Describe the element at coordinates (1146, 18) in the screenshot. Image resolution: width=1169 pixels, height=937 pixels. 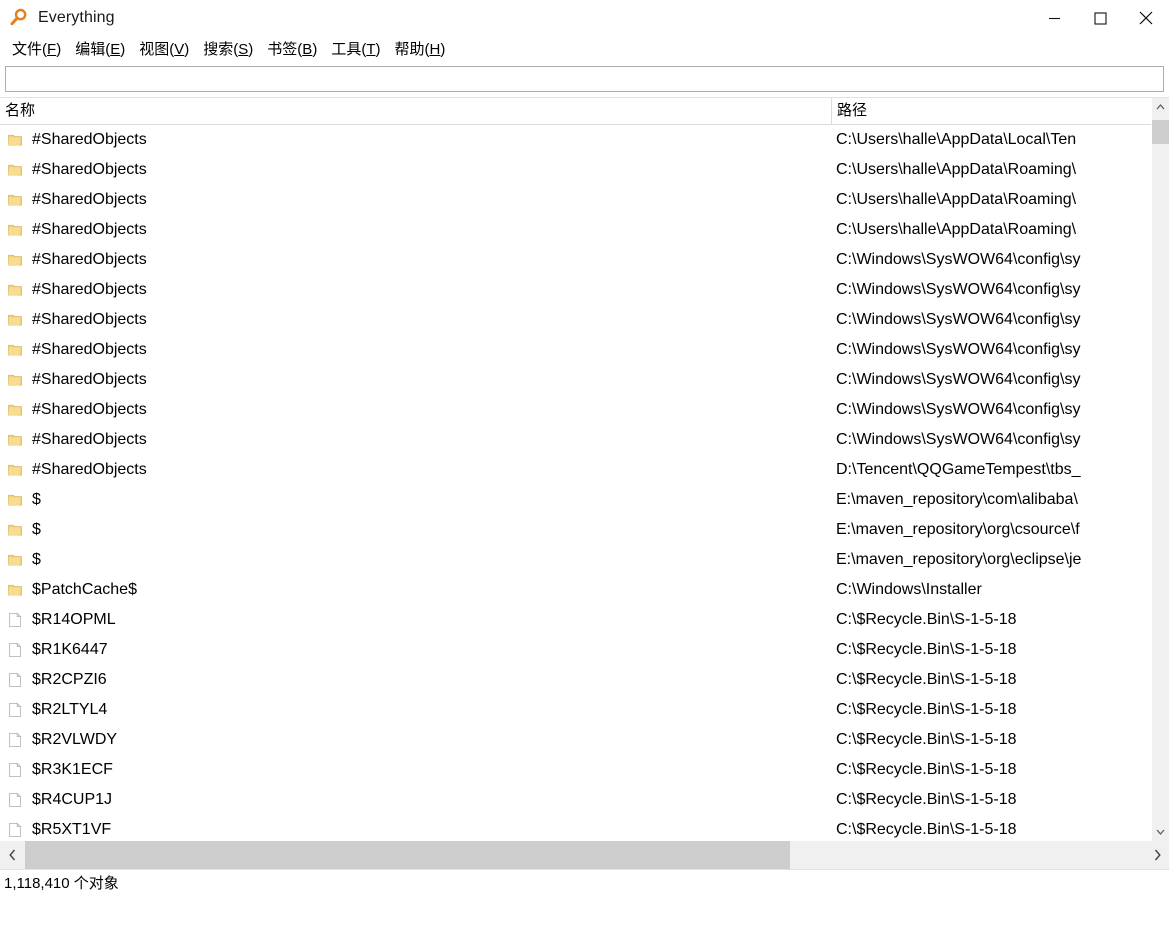
I see `close-button` at that location.